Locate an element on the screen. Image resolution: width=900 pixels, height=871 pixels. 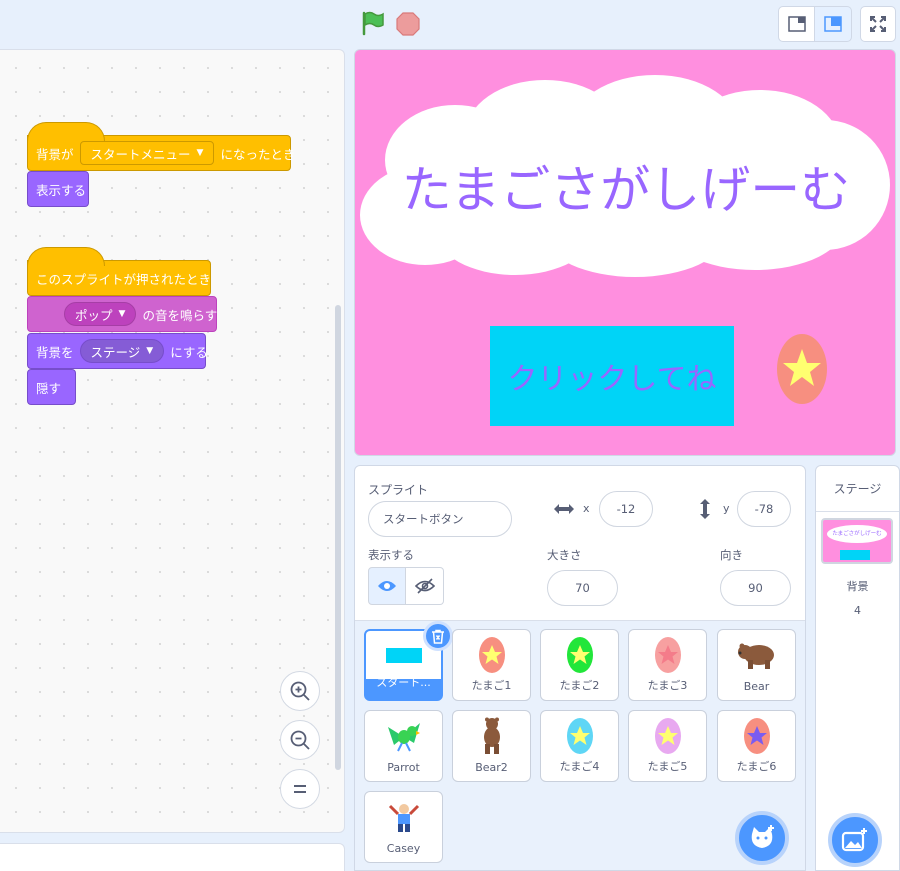
play-sound-block: ポップ ▼ の音を鳴らす is located at coordinates (122, 314).